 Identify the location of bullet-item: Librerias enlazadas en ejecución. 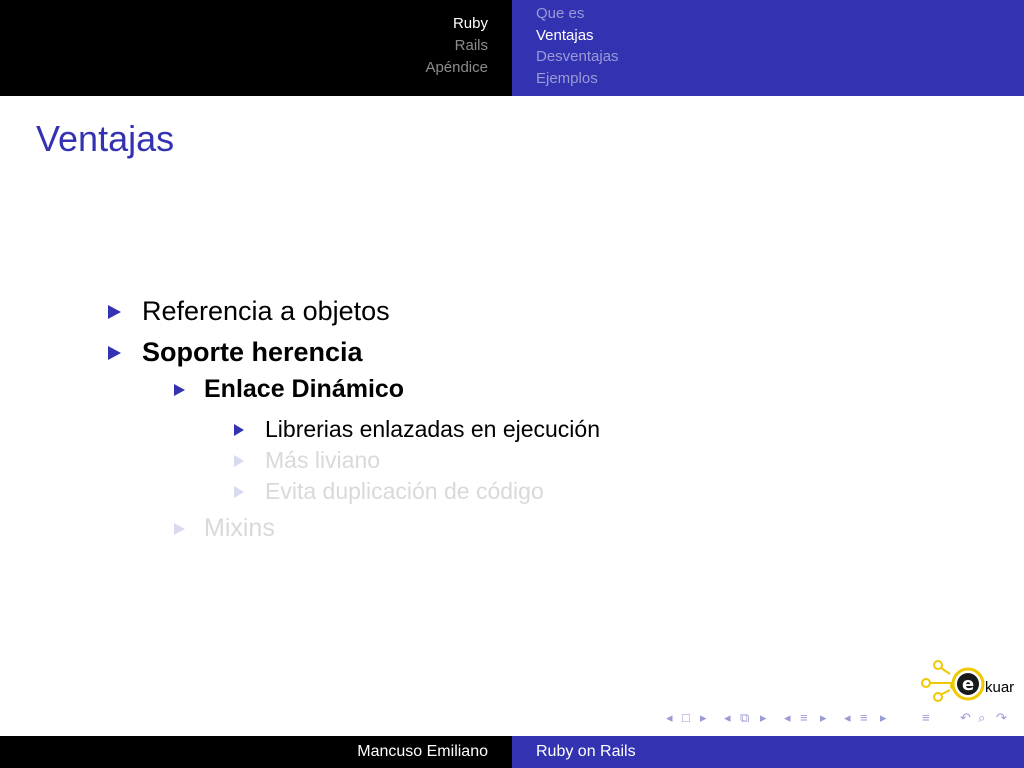
(417, 429).